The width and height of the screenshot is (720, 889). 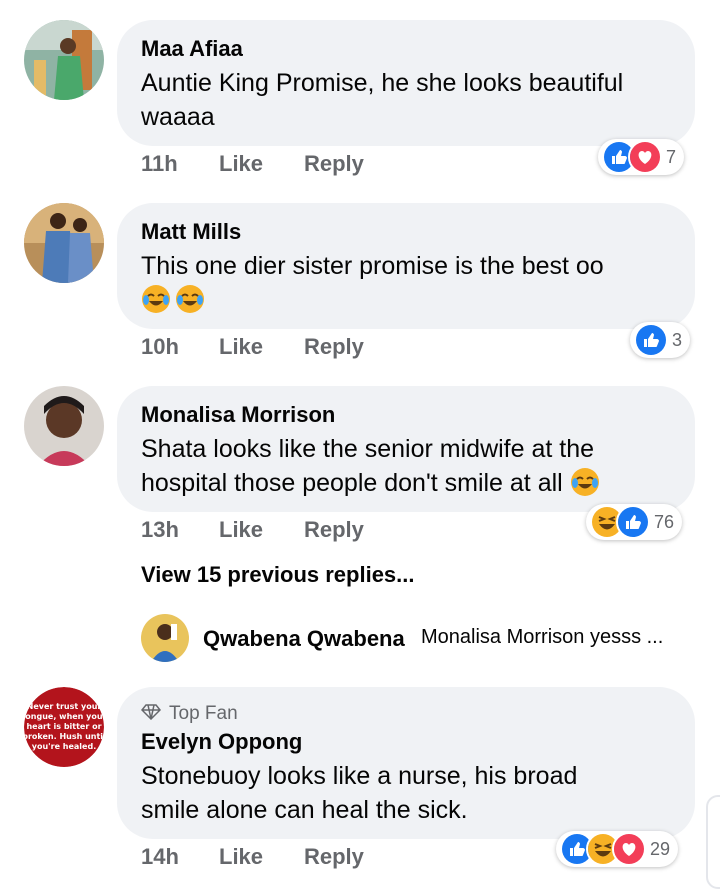 What do you see at coordinates (203, 713) in the screenshot?
I see `top-fan-label: Top Fan` at bounding box center [203, 713].